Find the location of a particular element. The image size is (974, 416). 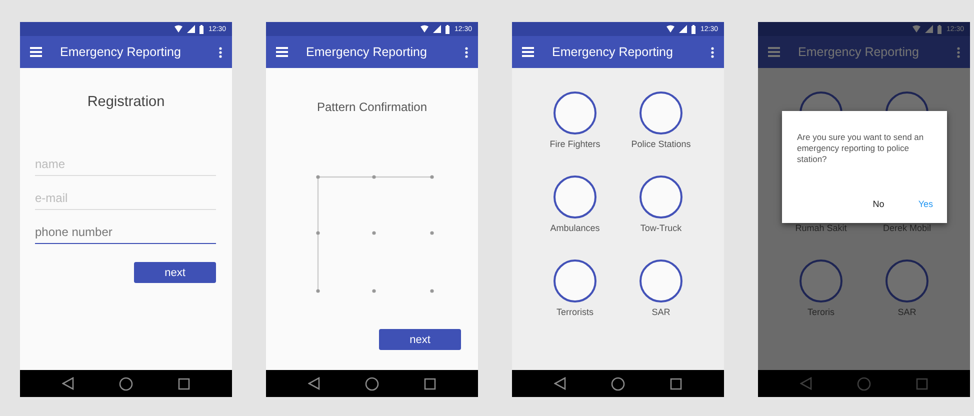

input-field: phone number is located at coordinates (125, 232).